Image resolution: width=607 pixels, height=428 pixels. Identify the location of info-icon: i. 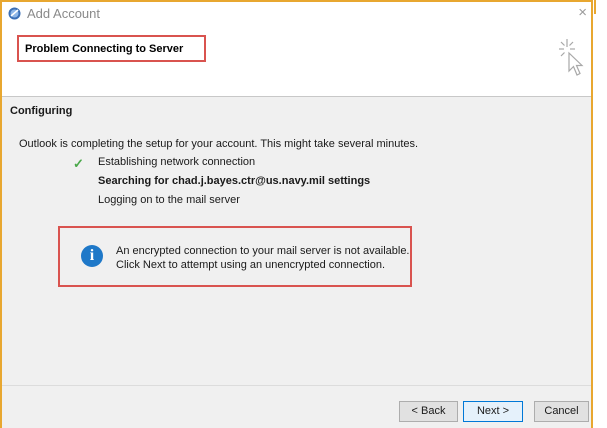
(92, 256).